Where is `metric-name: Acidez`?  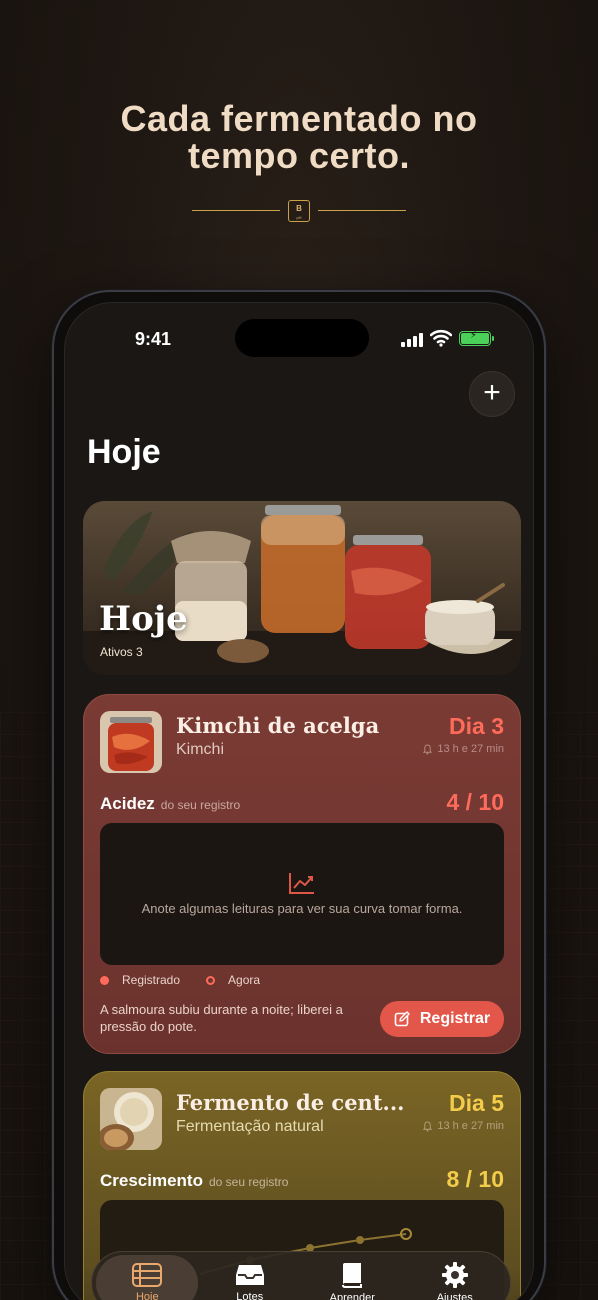 metric-name: Acidez is located at coordinates (127, 803).